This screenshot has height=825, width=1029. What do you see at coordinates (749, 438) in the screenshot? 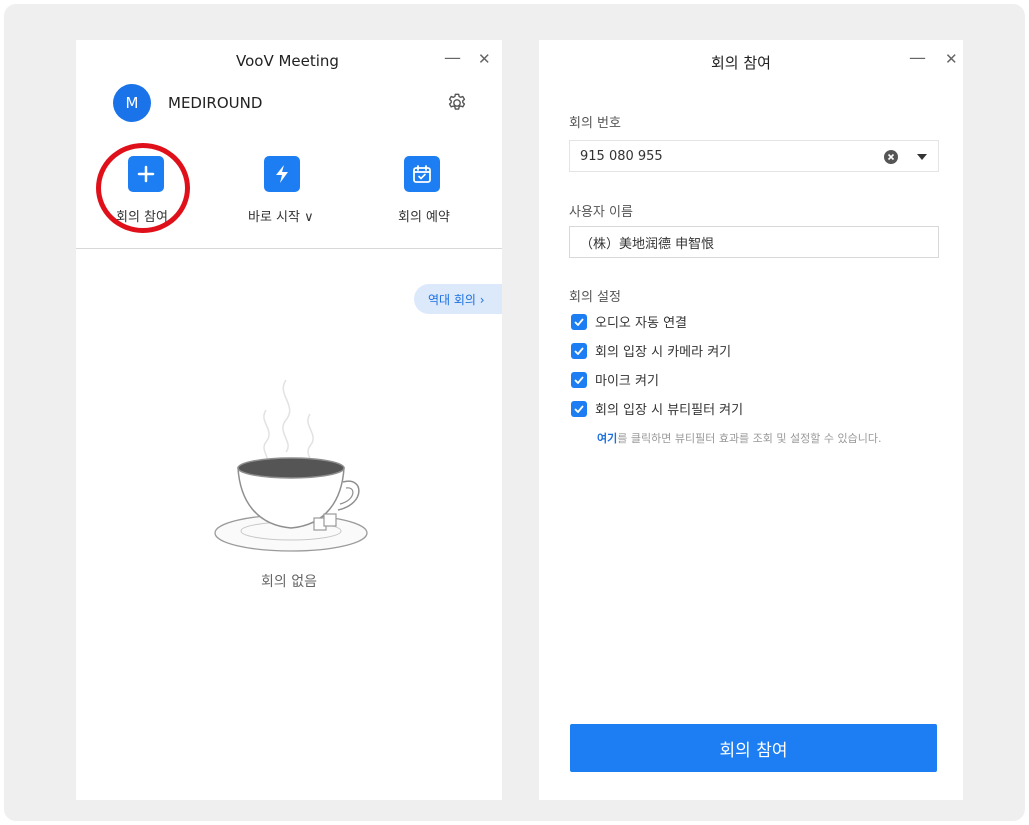
I see `hint-text: 를 클릭하면 뷰티필터 효과를 조회 및 설정할 수 있습니다.` at bounding box center [749, 438].